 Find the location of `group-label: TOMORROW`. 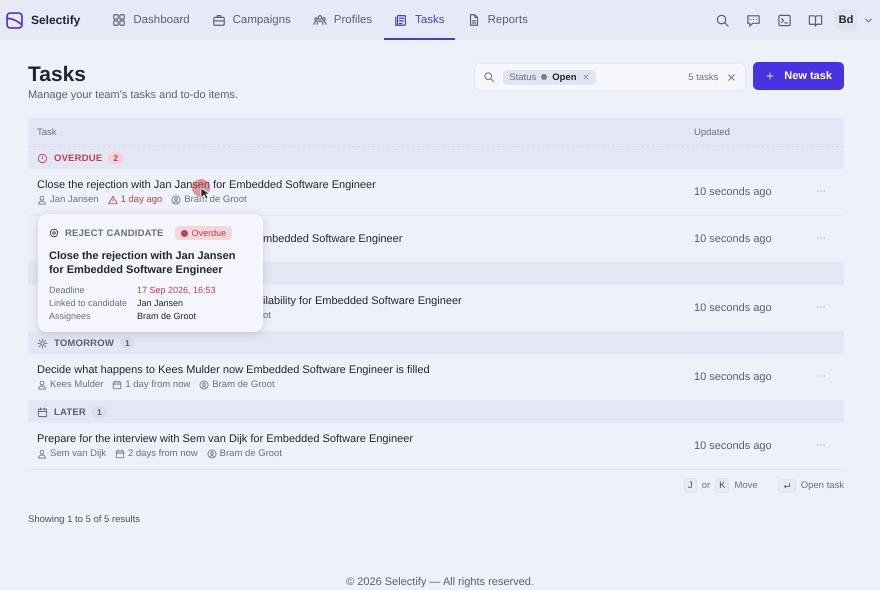

group-label: TOMORROW is located at coordinates (84, 343).